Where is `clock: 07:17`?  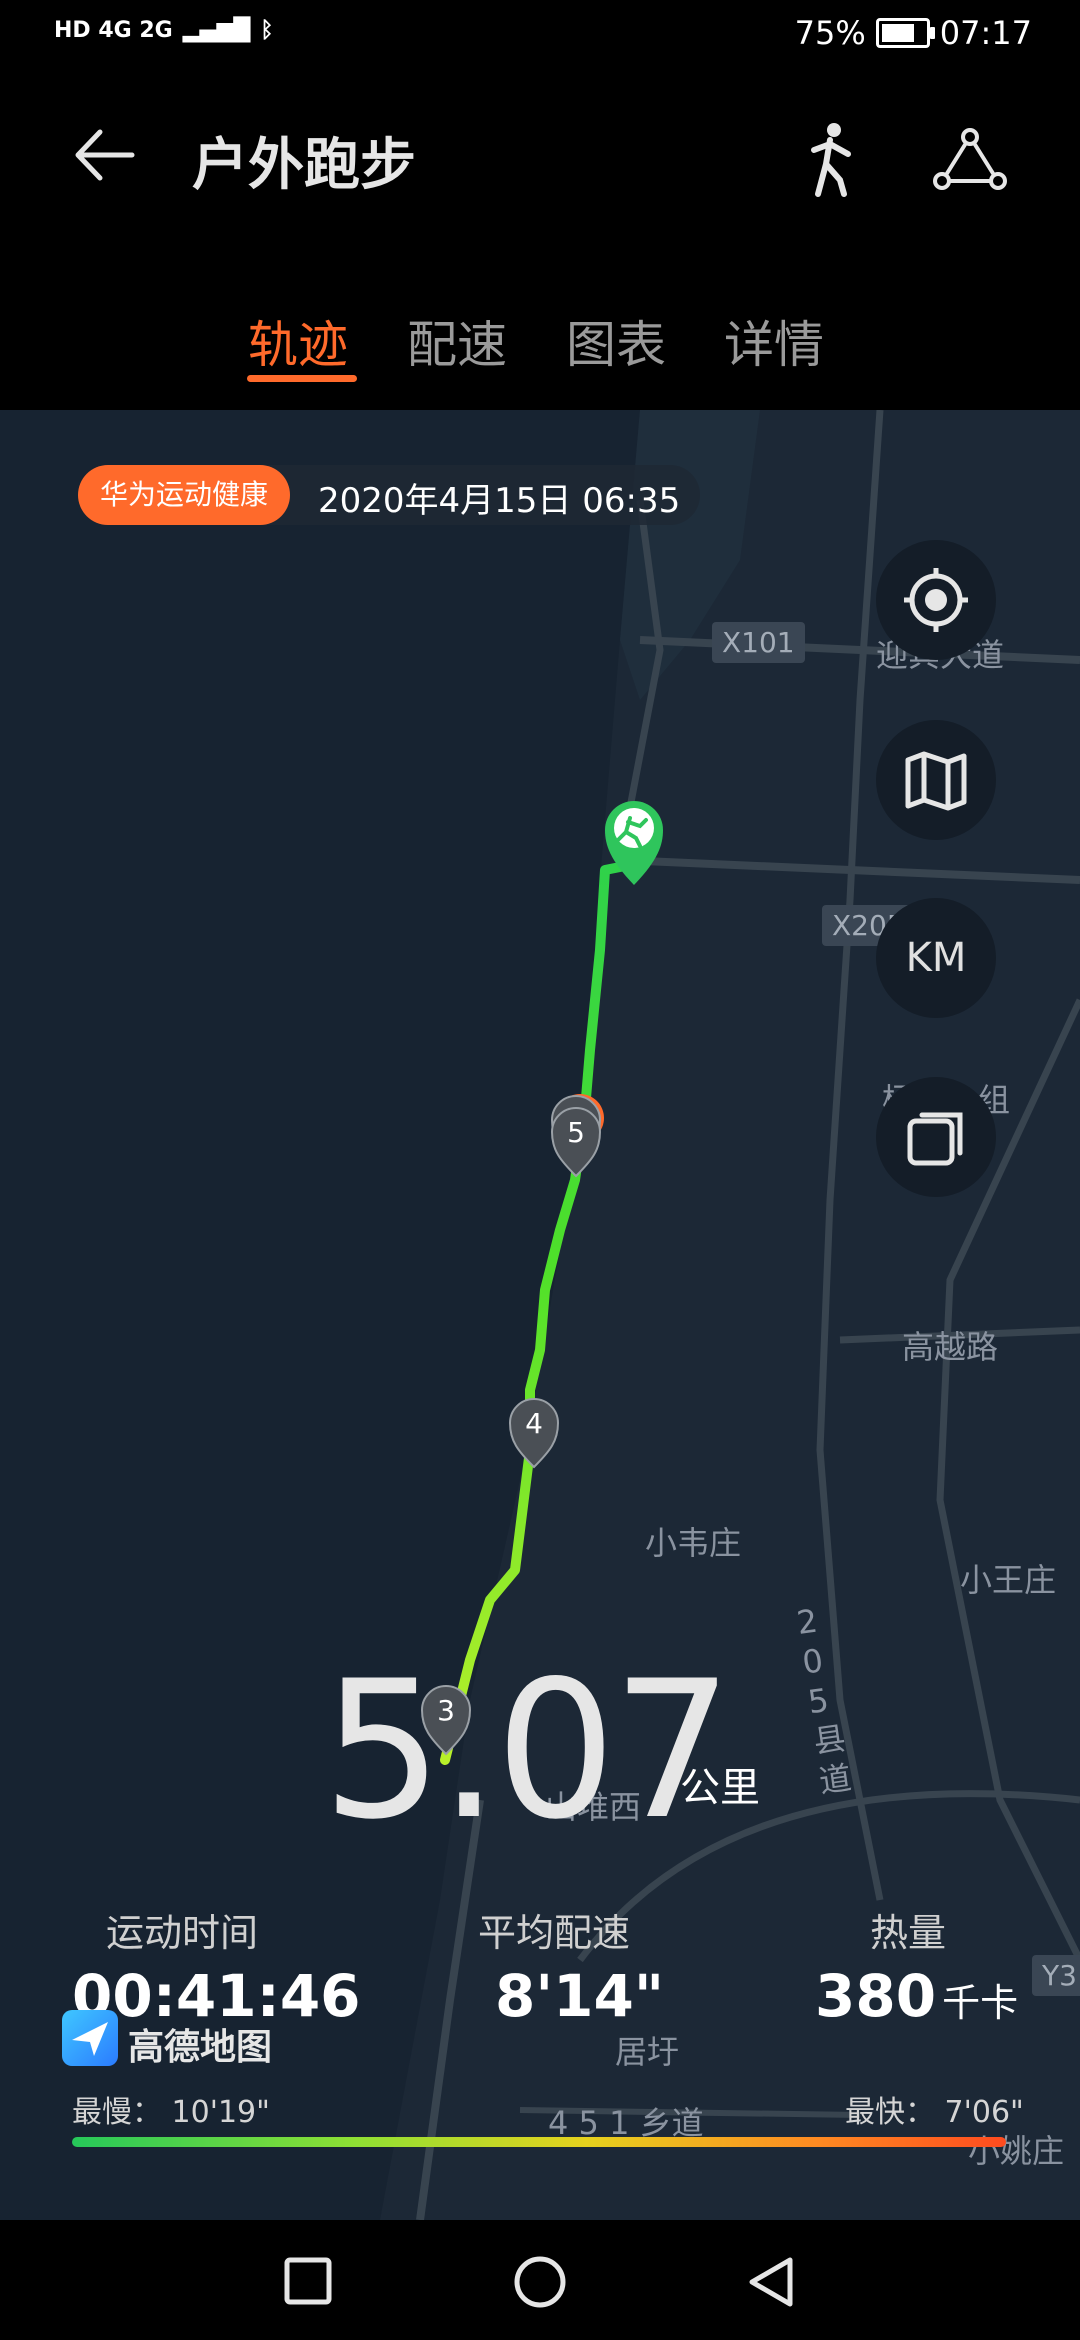 clock: 07:17 is located at coordinates (985, 33).